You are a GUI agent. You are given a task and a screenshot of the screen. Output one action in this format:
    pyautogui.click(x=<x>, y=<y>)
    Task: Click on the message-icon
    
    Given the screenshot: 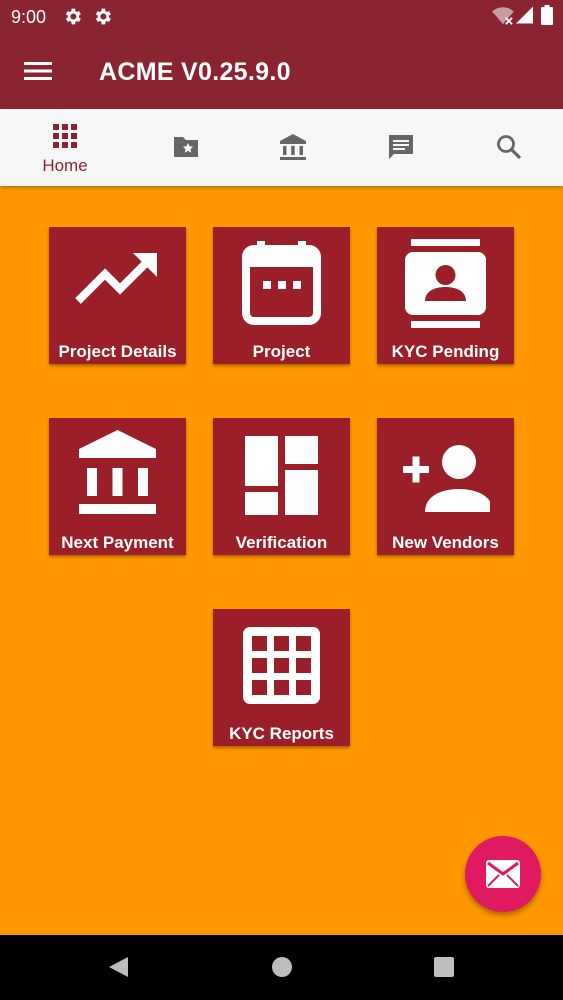 What is the action you would take?
    pyautogui.click(x=401, y=147)
    